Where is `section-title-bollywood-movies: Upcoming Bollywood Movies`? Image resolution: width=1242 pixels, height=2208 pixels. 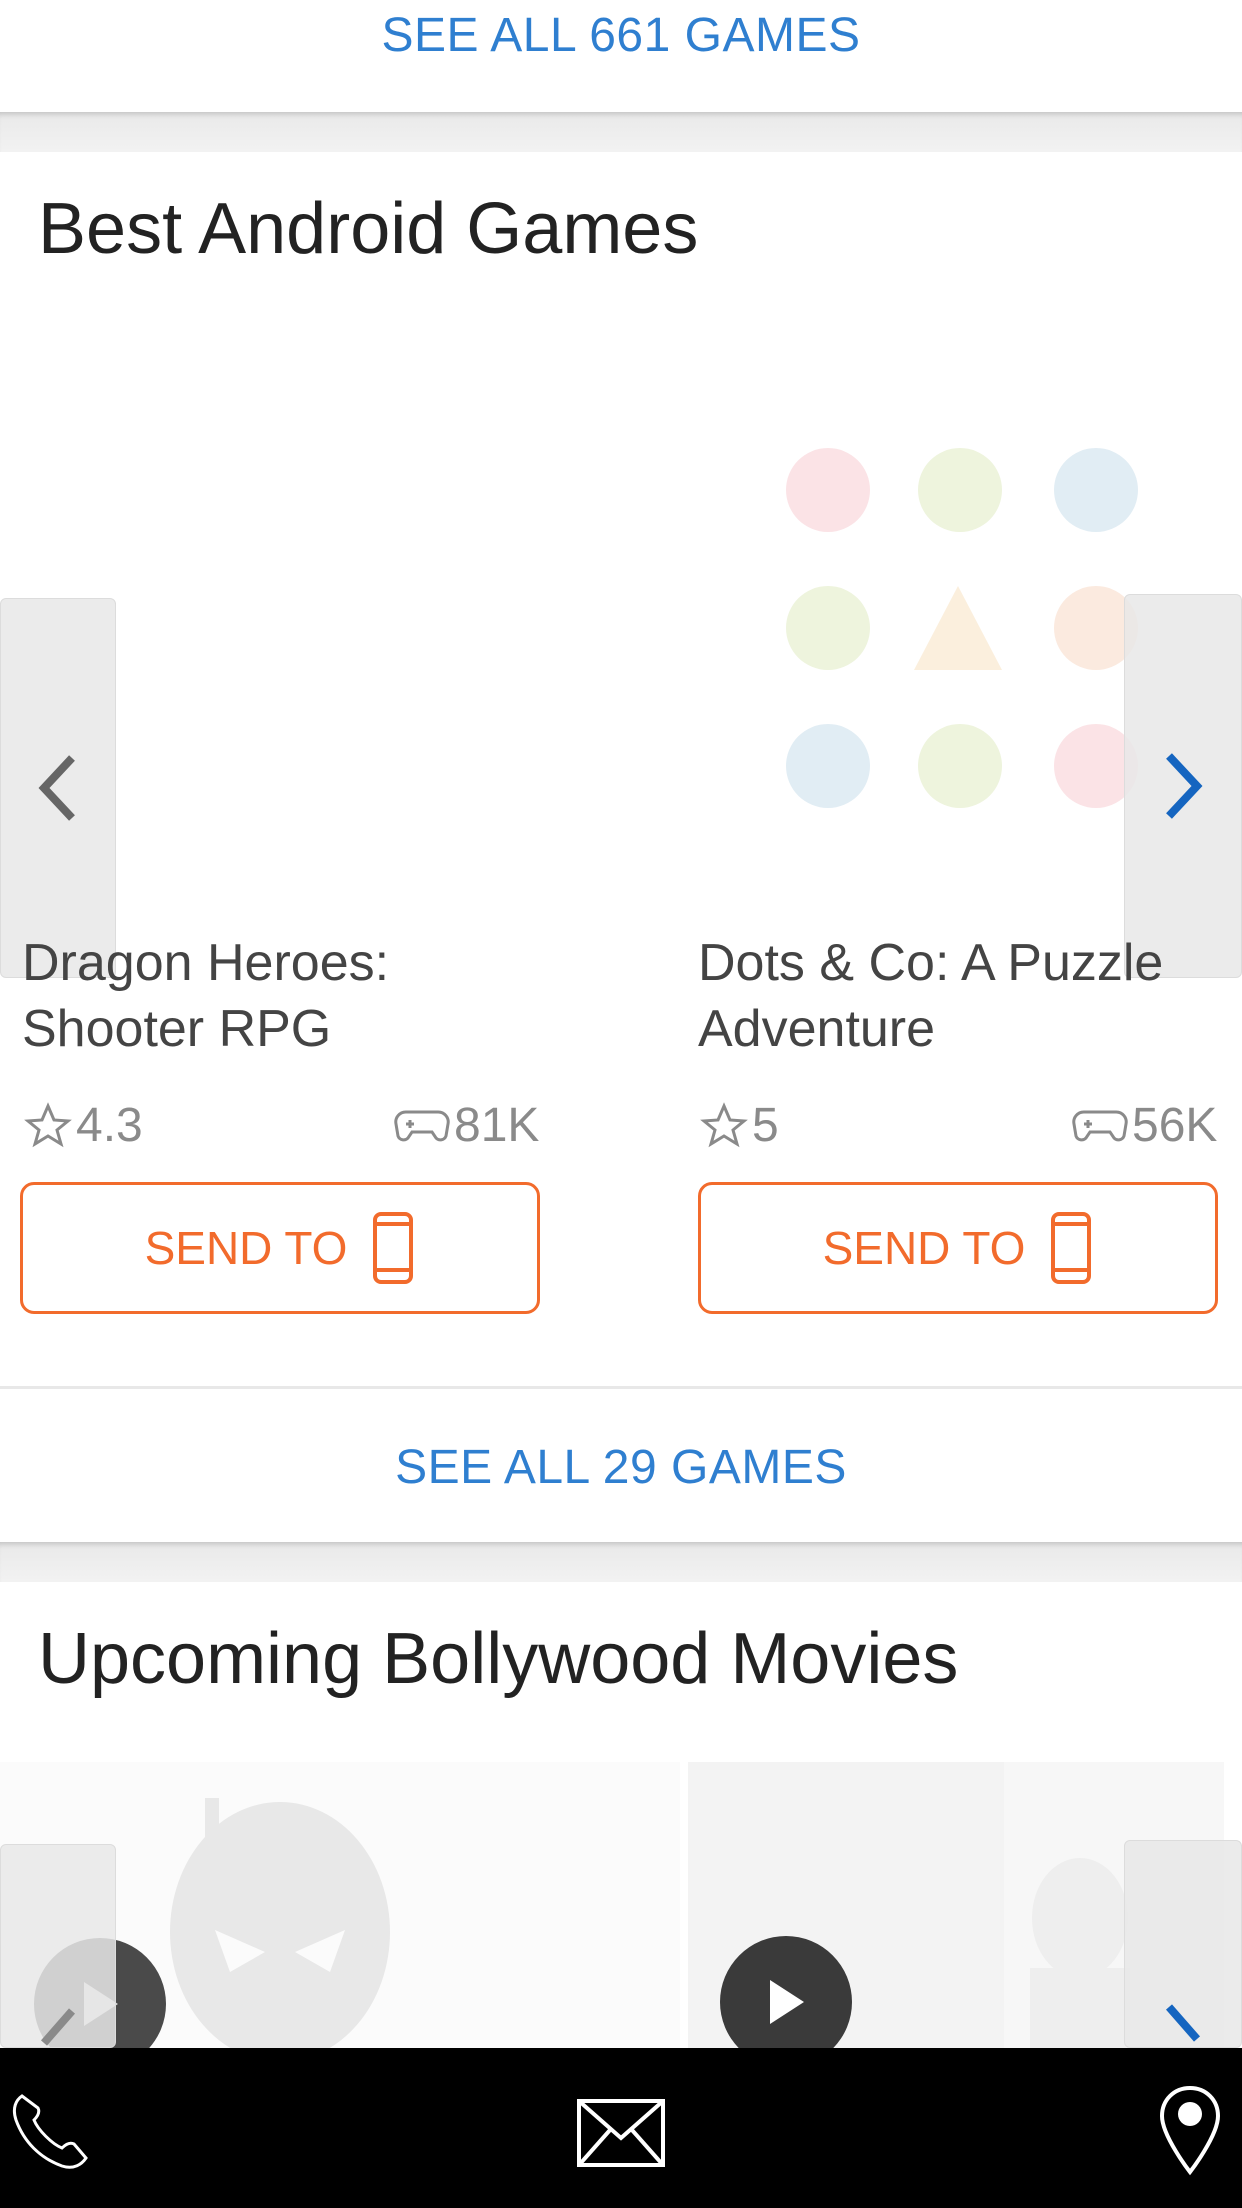 section-title-bollywood-movies: Upcoming Bollywood Movies is located at coordinates (498, 1659).